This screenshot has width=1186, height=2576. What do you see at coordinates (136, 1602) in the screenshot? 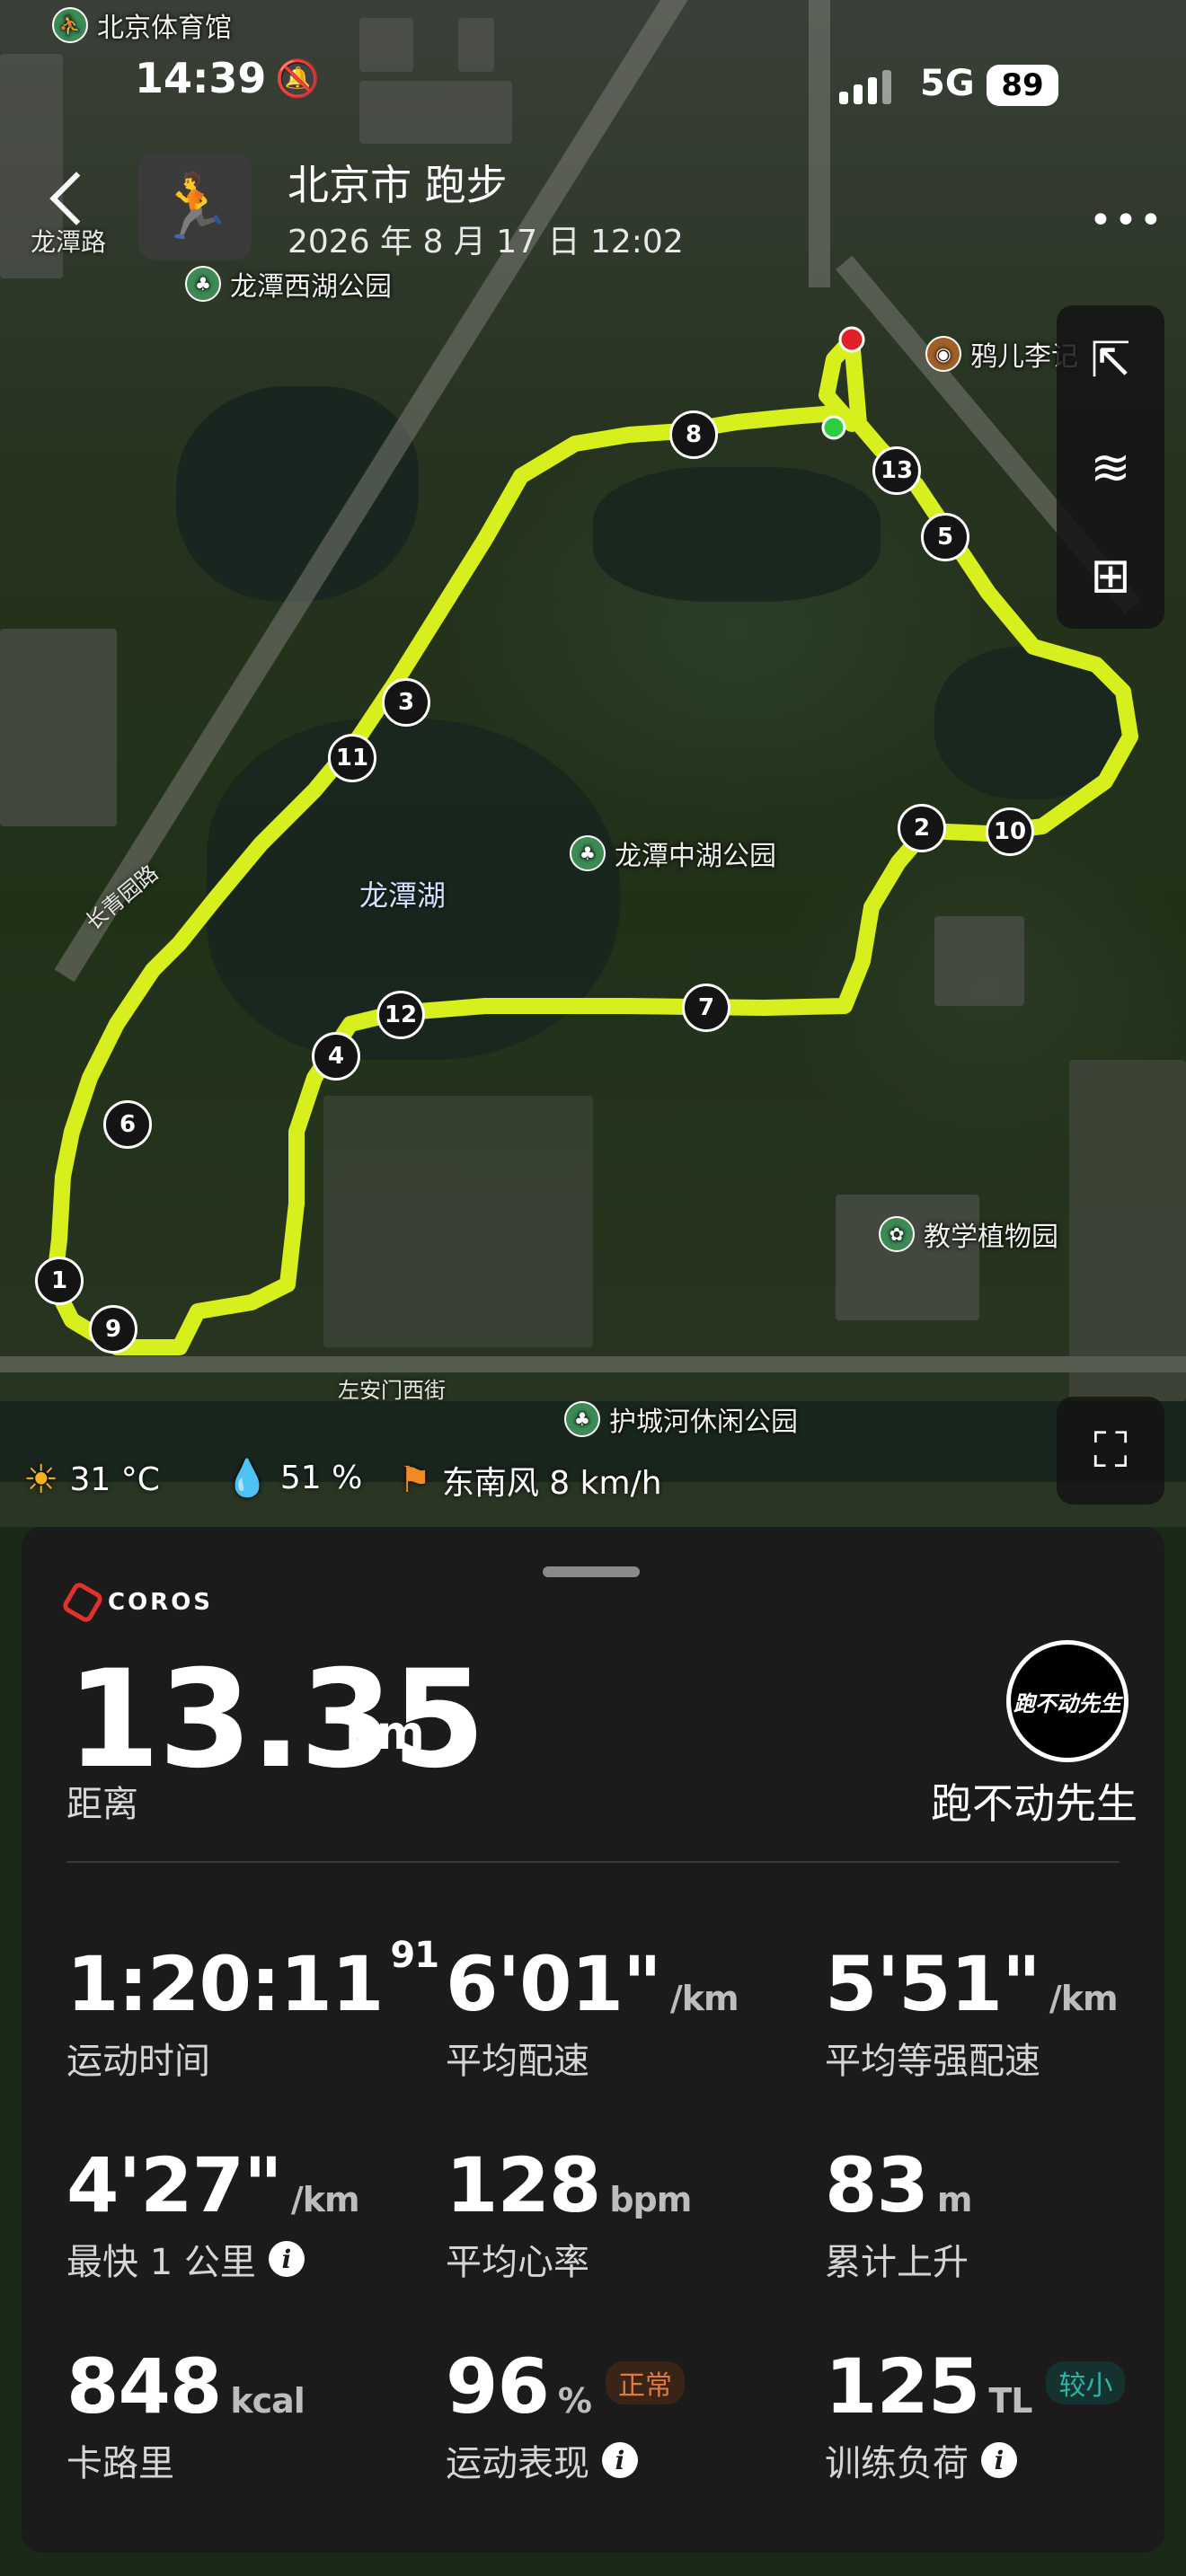
I see `brand-logo: COROS` at bounding box center [136, 1602].